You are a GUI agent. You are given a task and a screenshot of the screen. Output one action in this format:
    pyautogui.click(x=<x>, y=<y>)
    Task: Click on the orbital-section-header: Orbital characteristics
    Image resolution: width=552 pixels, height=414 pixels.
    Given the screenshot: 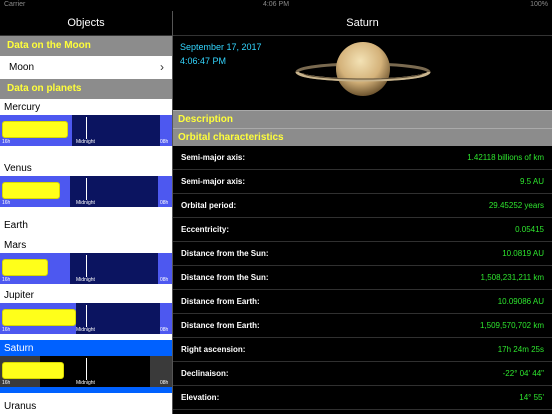 What is the action you would take?
    pyautogui.click(x=362, y=137)
    